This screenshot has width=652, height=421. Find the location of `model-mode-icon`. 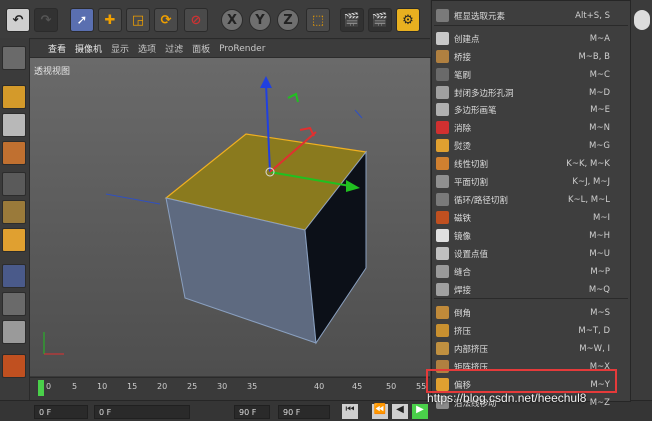

model-mode-icon is located at coordinates (14, 97).